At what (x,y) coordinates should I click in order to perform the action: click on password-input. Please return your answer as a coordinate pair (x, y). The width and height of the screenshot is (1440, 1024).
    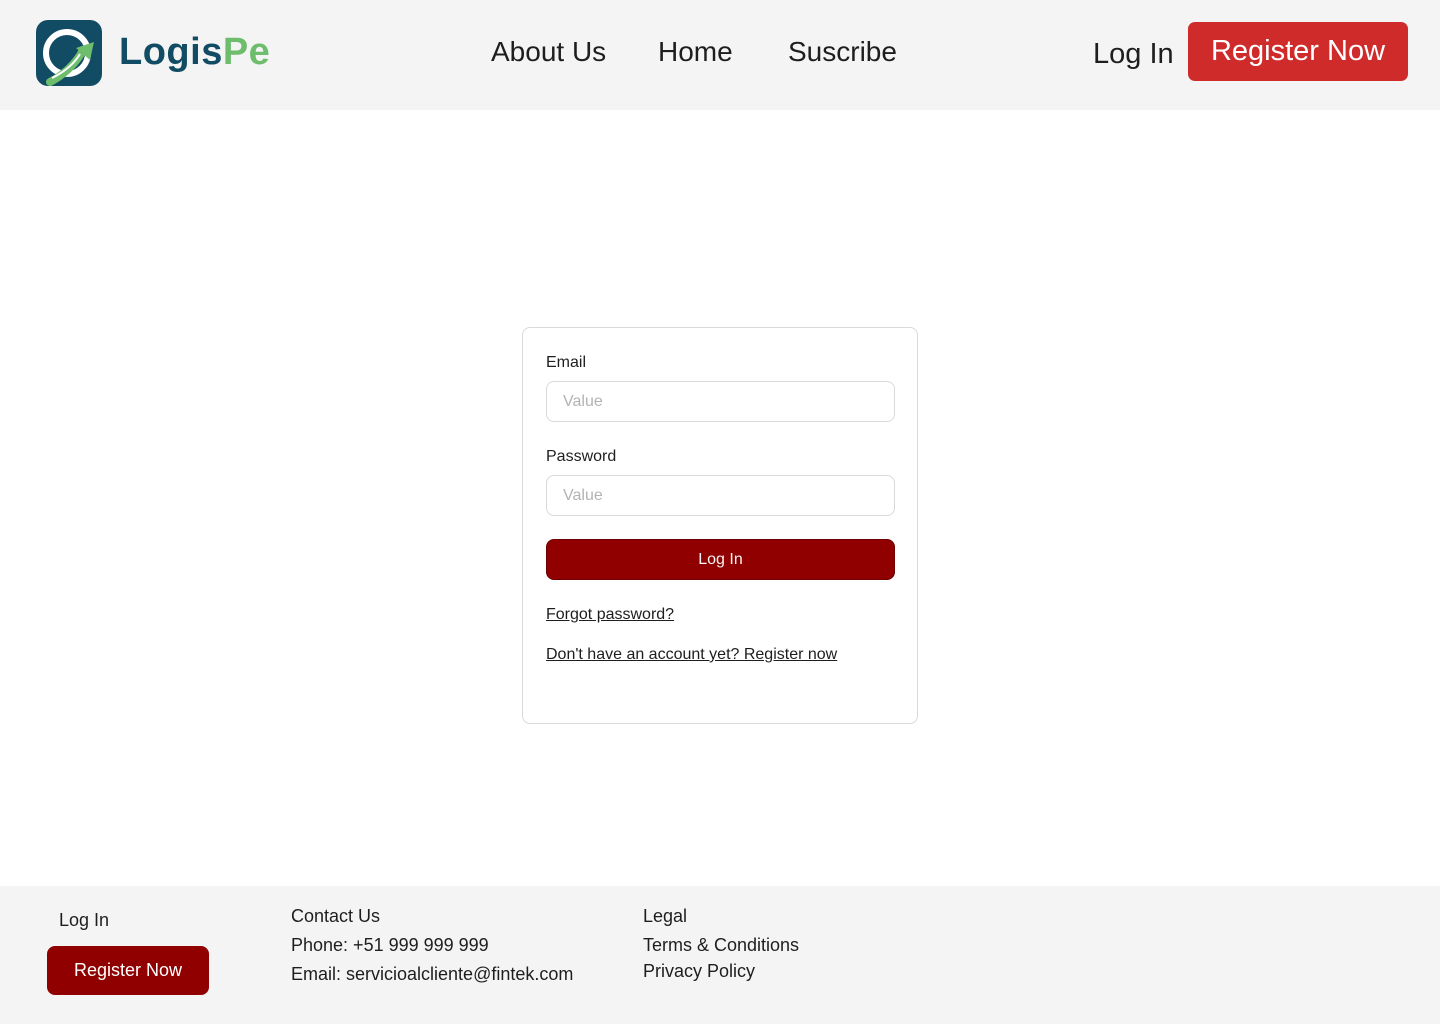
    Looking at the image, I should click on (720, 495).